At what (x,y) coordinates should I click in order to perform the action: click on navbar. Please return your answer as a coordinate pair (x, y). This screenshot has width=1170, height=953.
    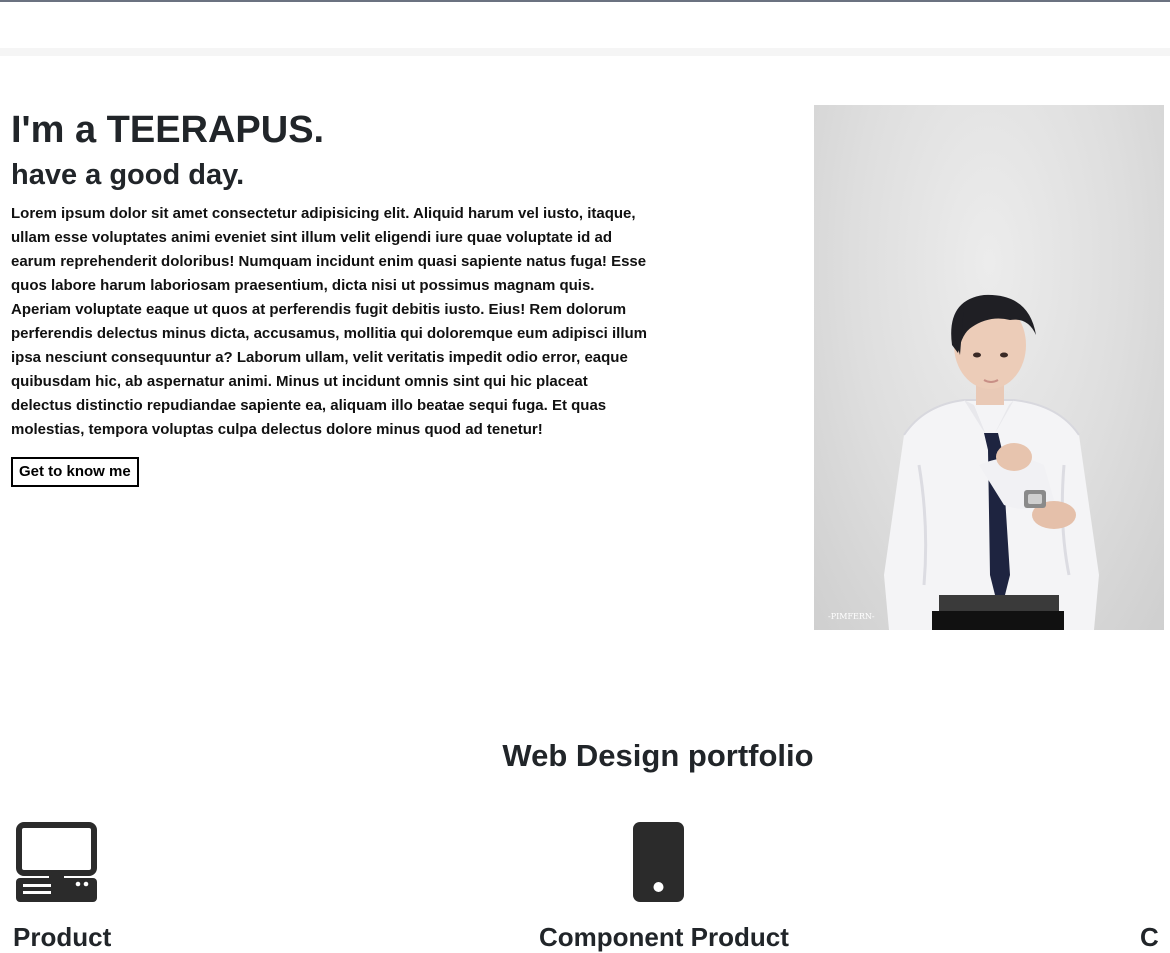
    Looking at the image, I should click on (585, 29).